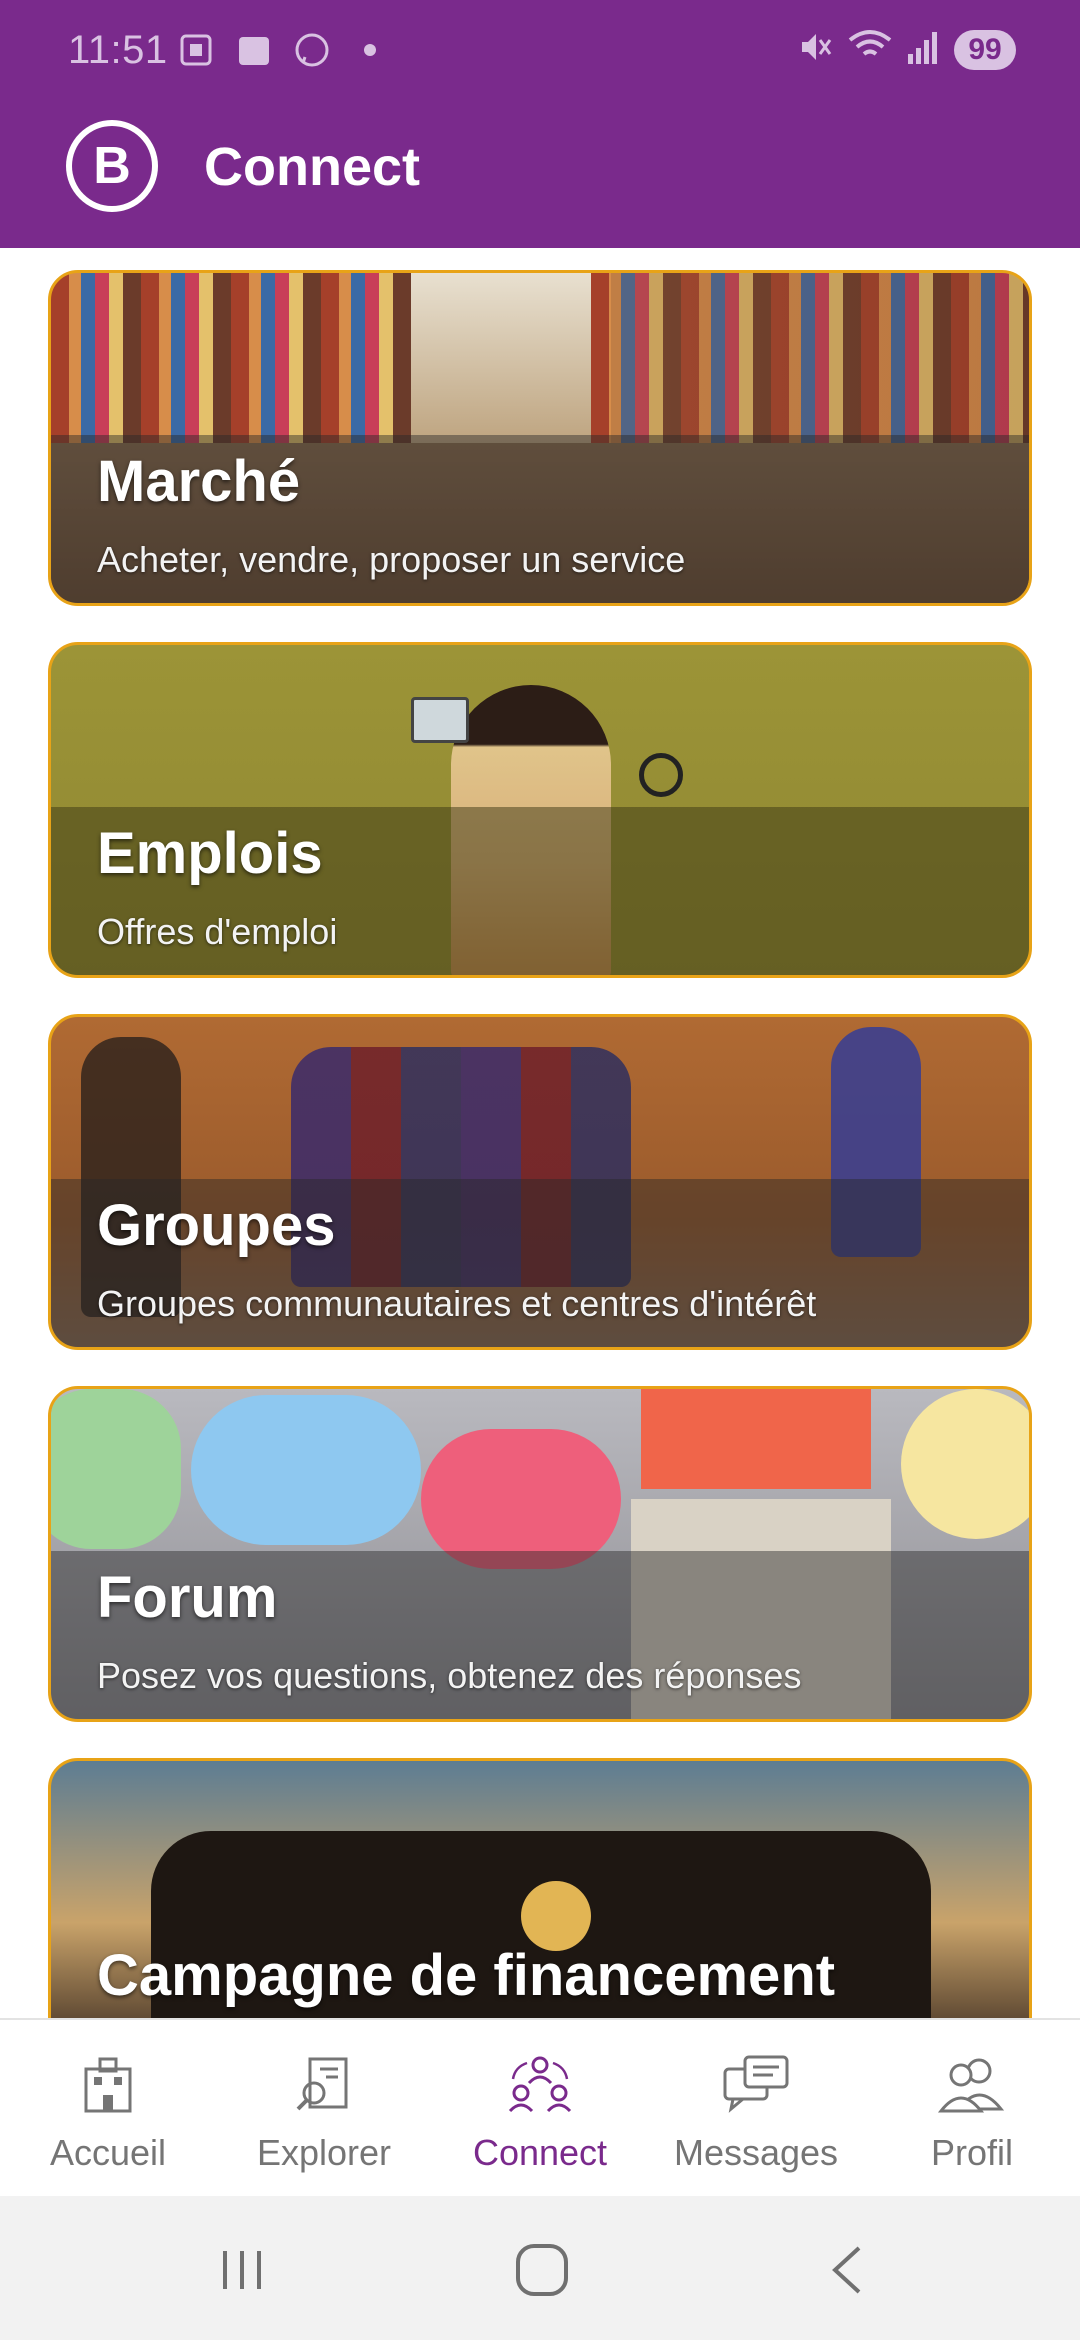 The width and height of the screenshot is (1080, 2340). I want to click on app-bar: 11:51 99 B Connect, so click(540, 124).